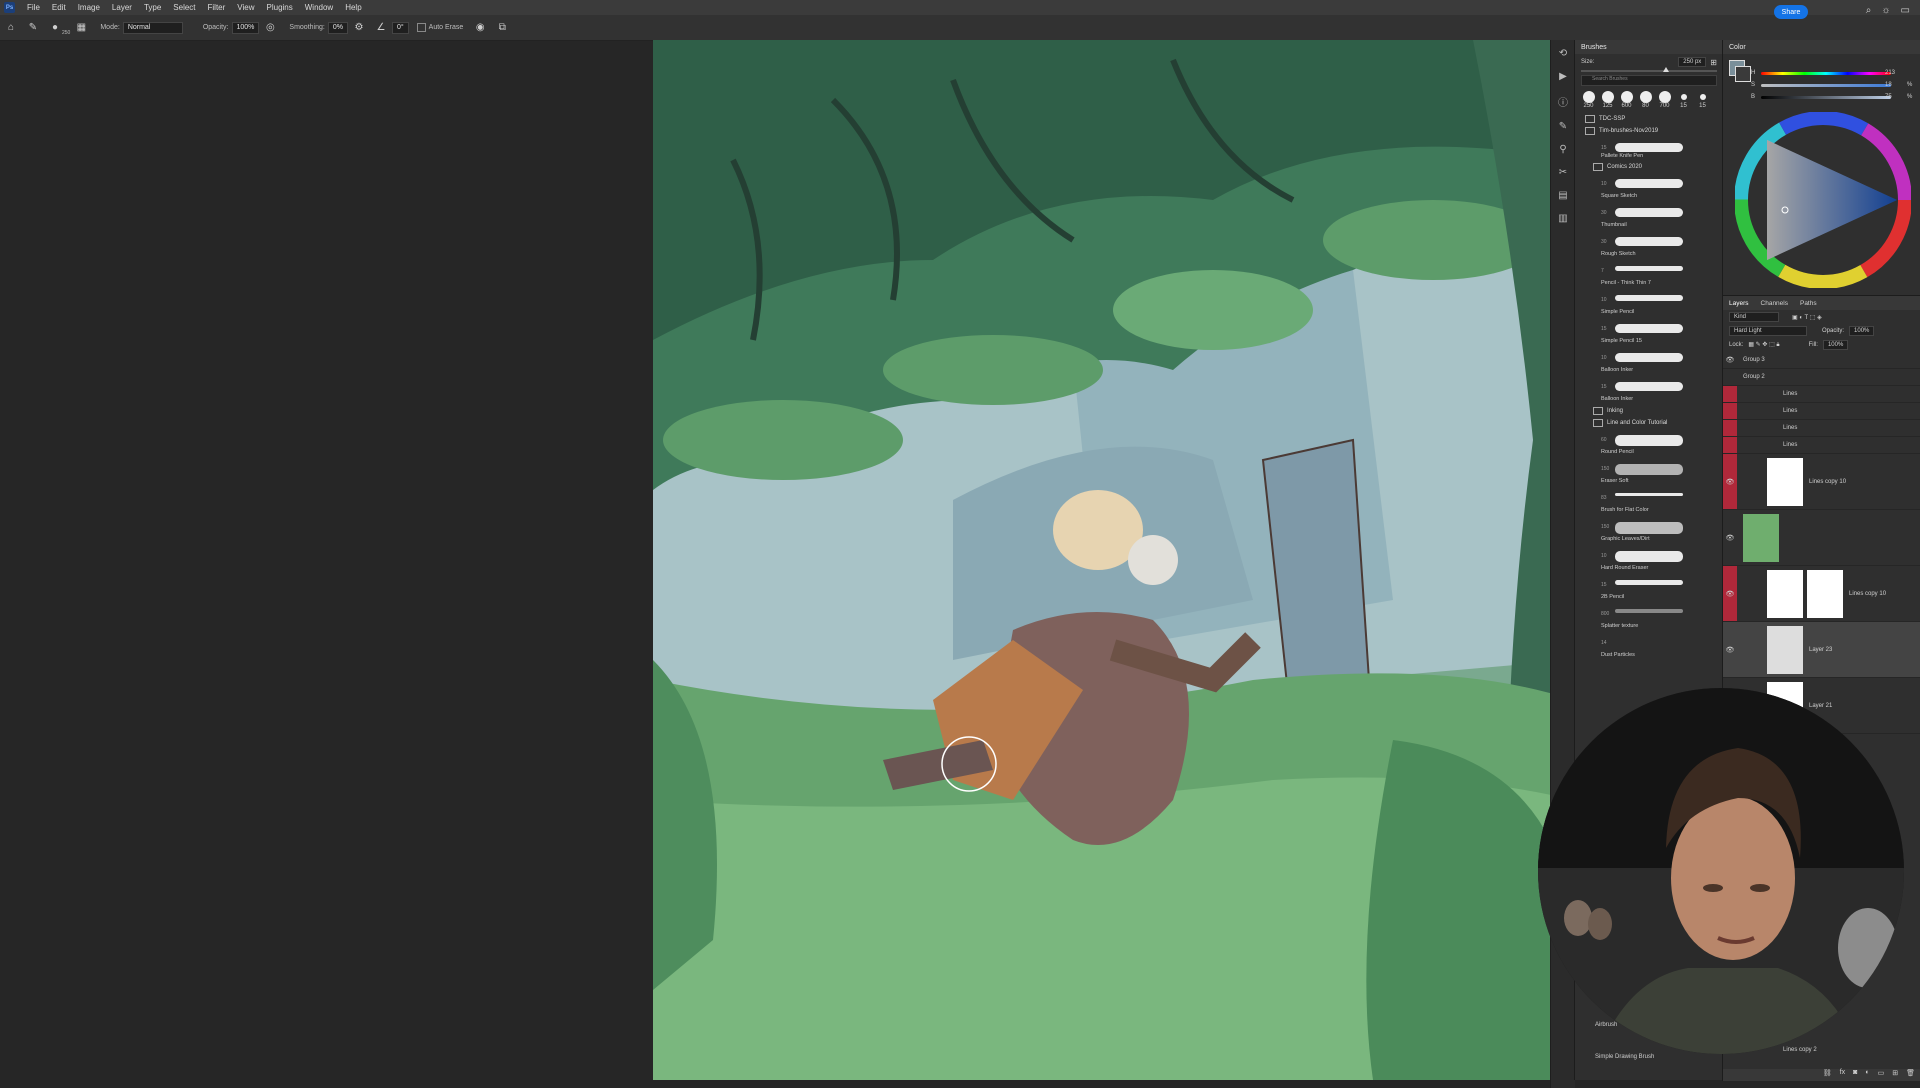 The height and width of the screenshot is (1088, 1920). What do you see at coordinates (1910, 1075) in the screenshot?
I see `trash-icon: 🗑︎` at bounding box center [1910, 1075].